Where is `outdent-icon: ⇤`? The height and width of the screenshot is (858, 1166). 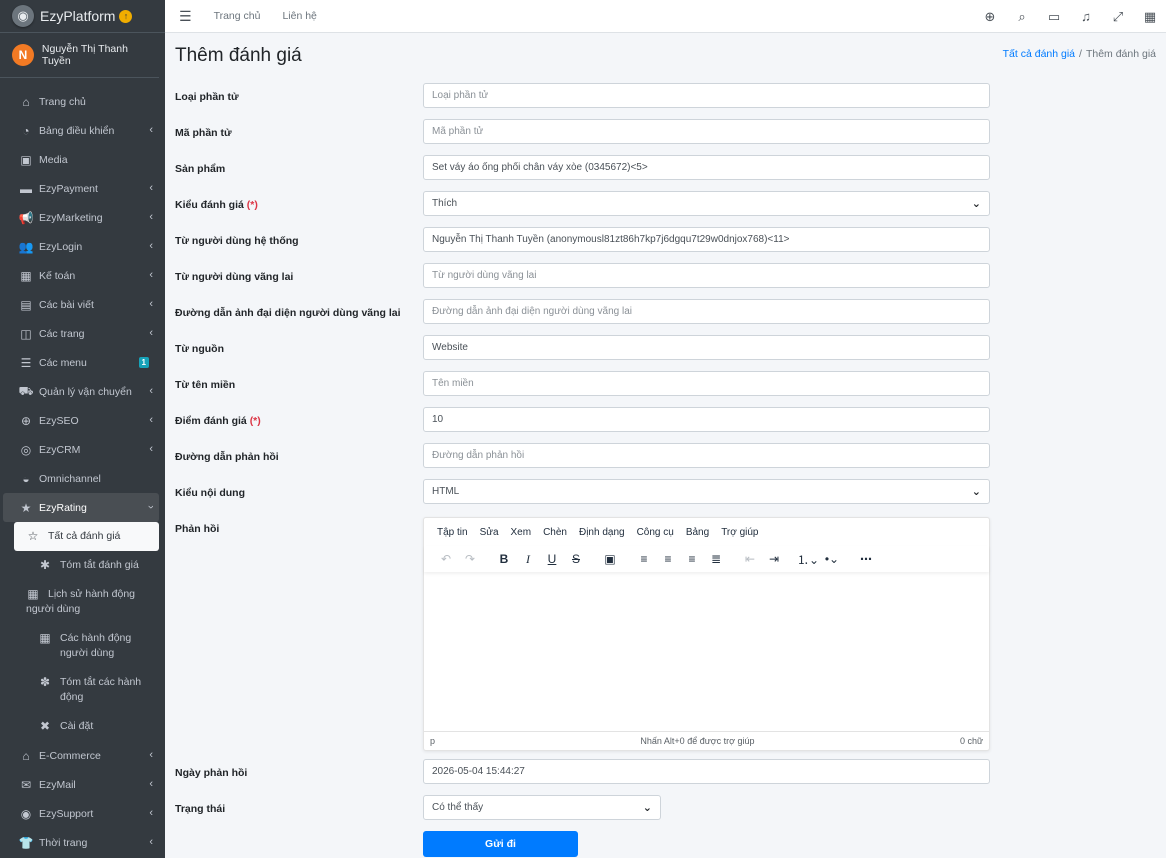 outdent-icon: ⇤ is located at coordinates (750, 559).